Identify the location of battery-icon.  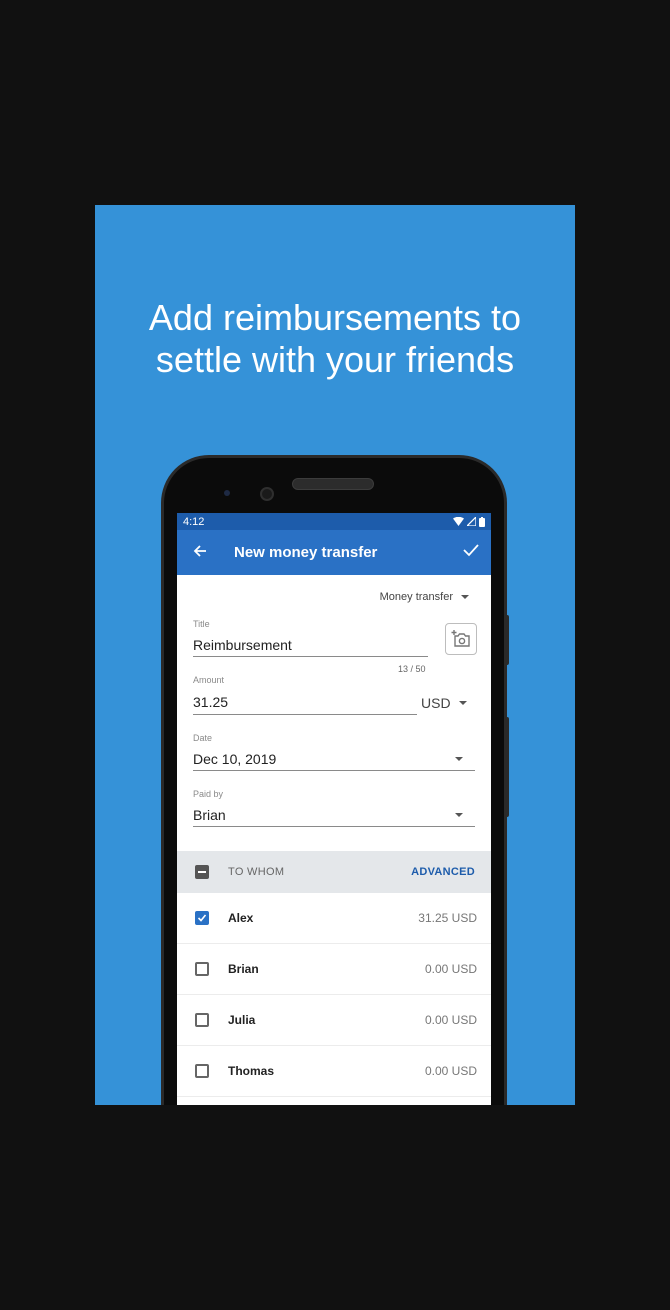
(482, 521).